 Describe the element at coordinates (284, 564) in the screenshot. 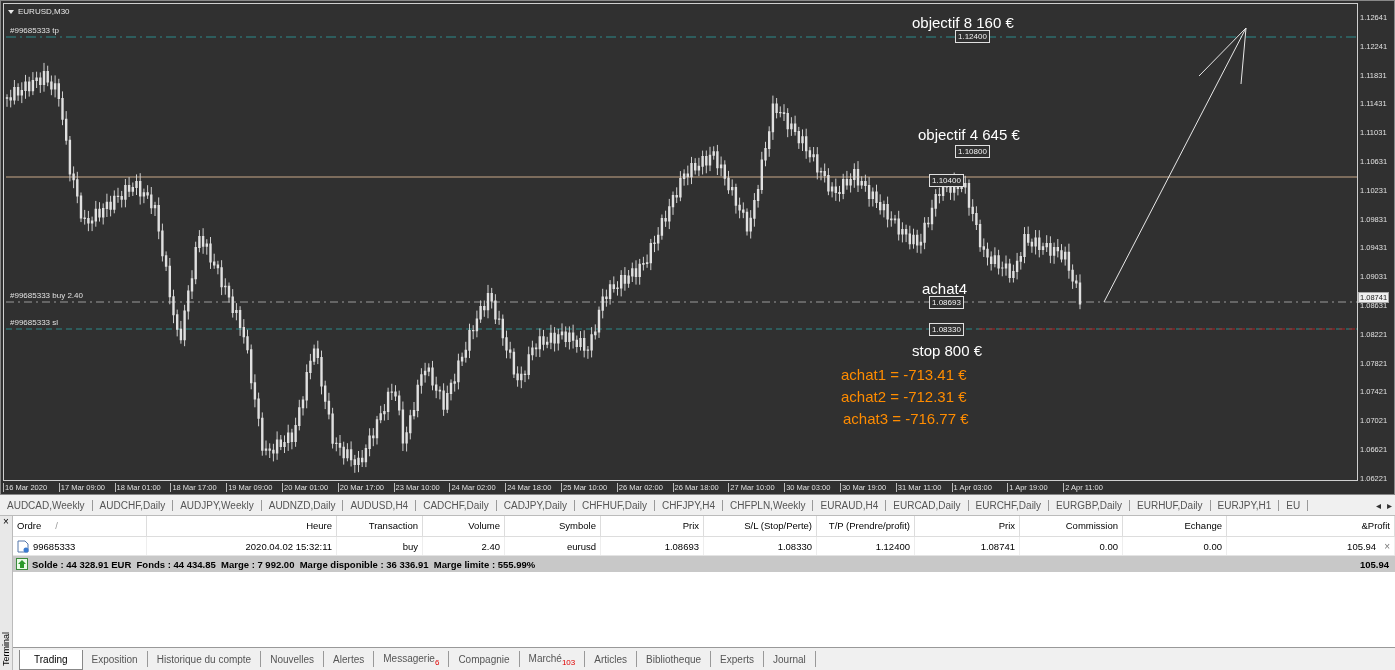

I see `balance-text: Solde : 44 328.91 EUR Fonds : 44 434.85 Marge : 7 992.00 Marge disponible : 36 336.91 Marge limite : 555.99%` at that location.